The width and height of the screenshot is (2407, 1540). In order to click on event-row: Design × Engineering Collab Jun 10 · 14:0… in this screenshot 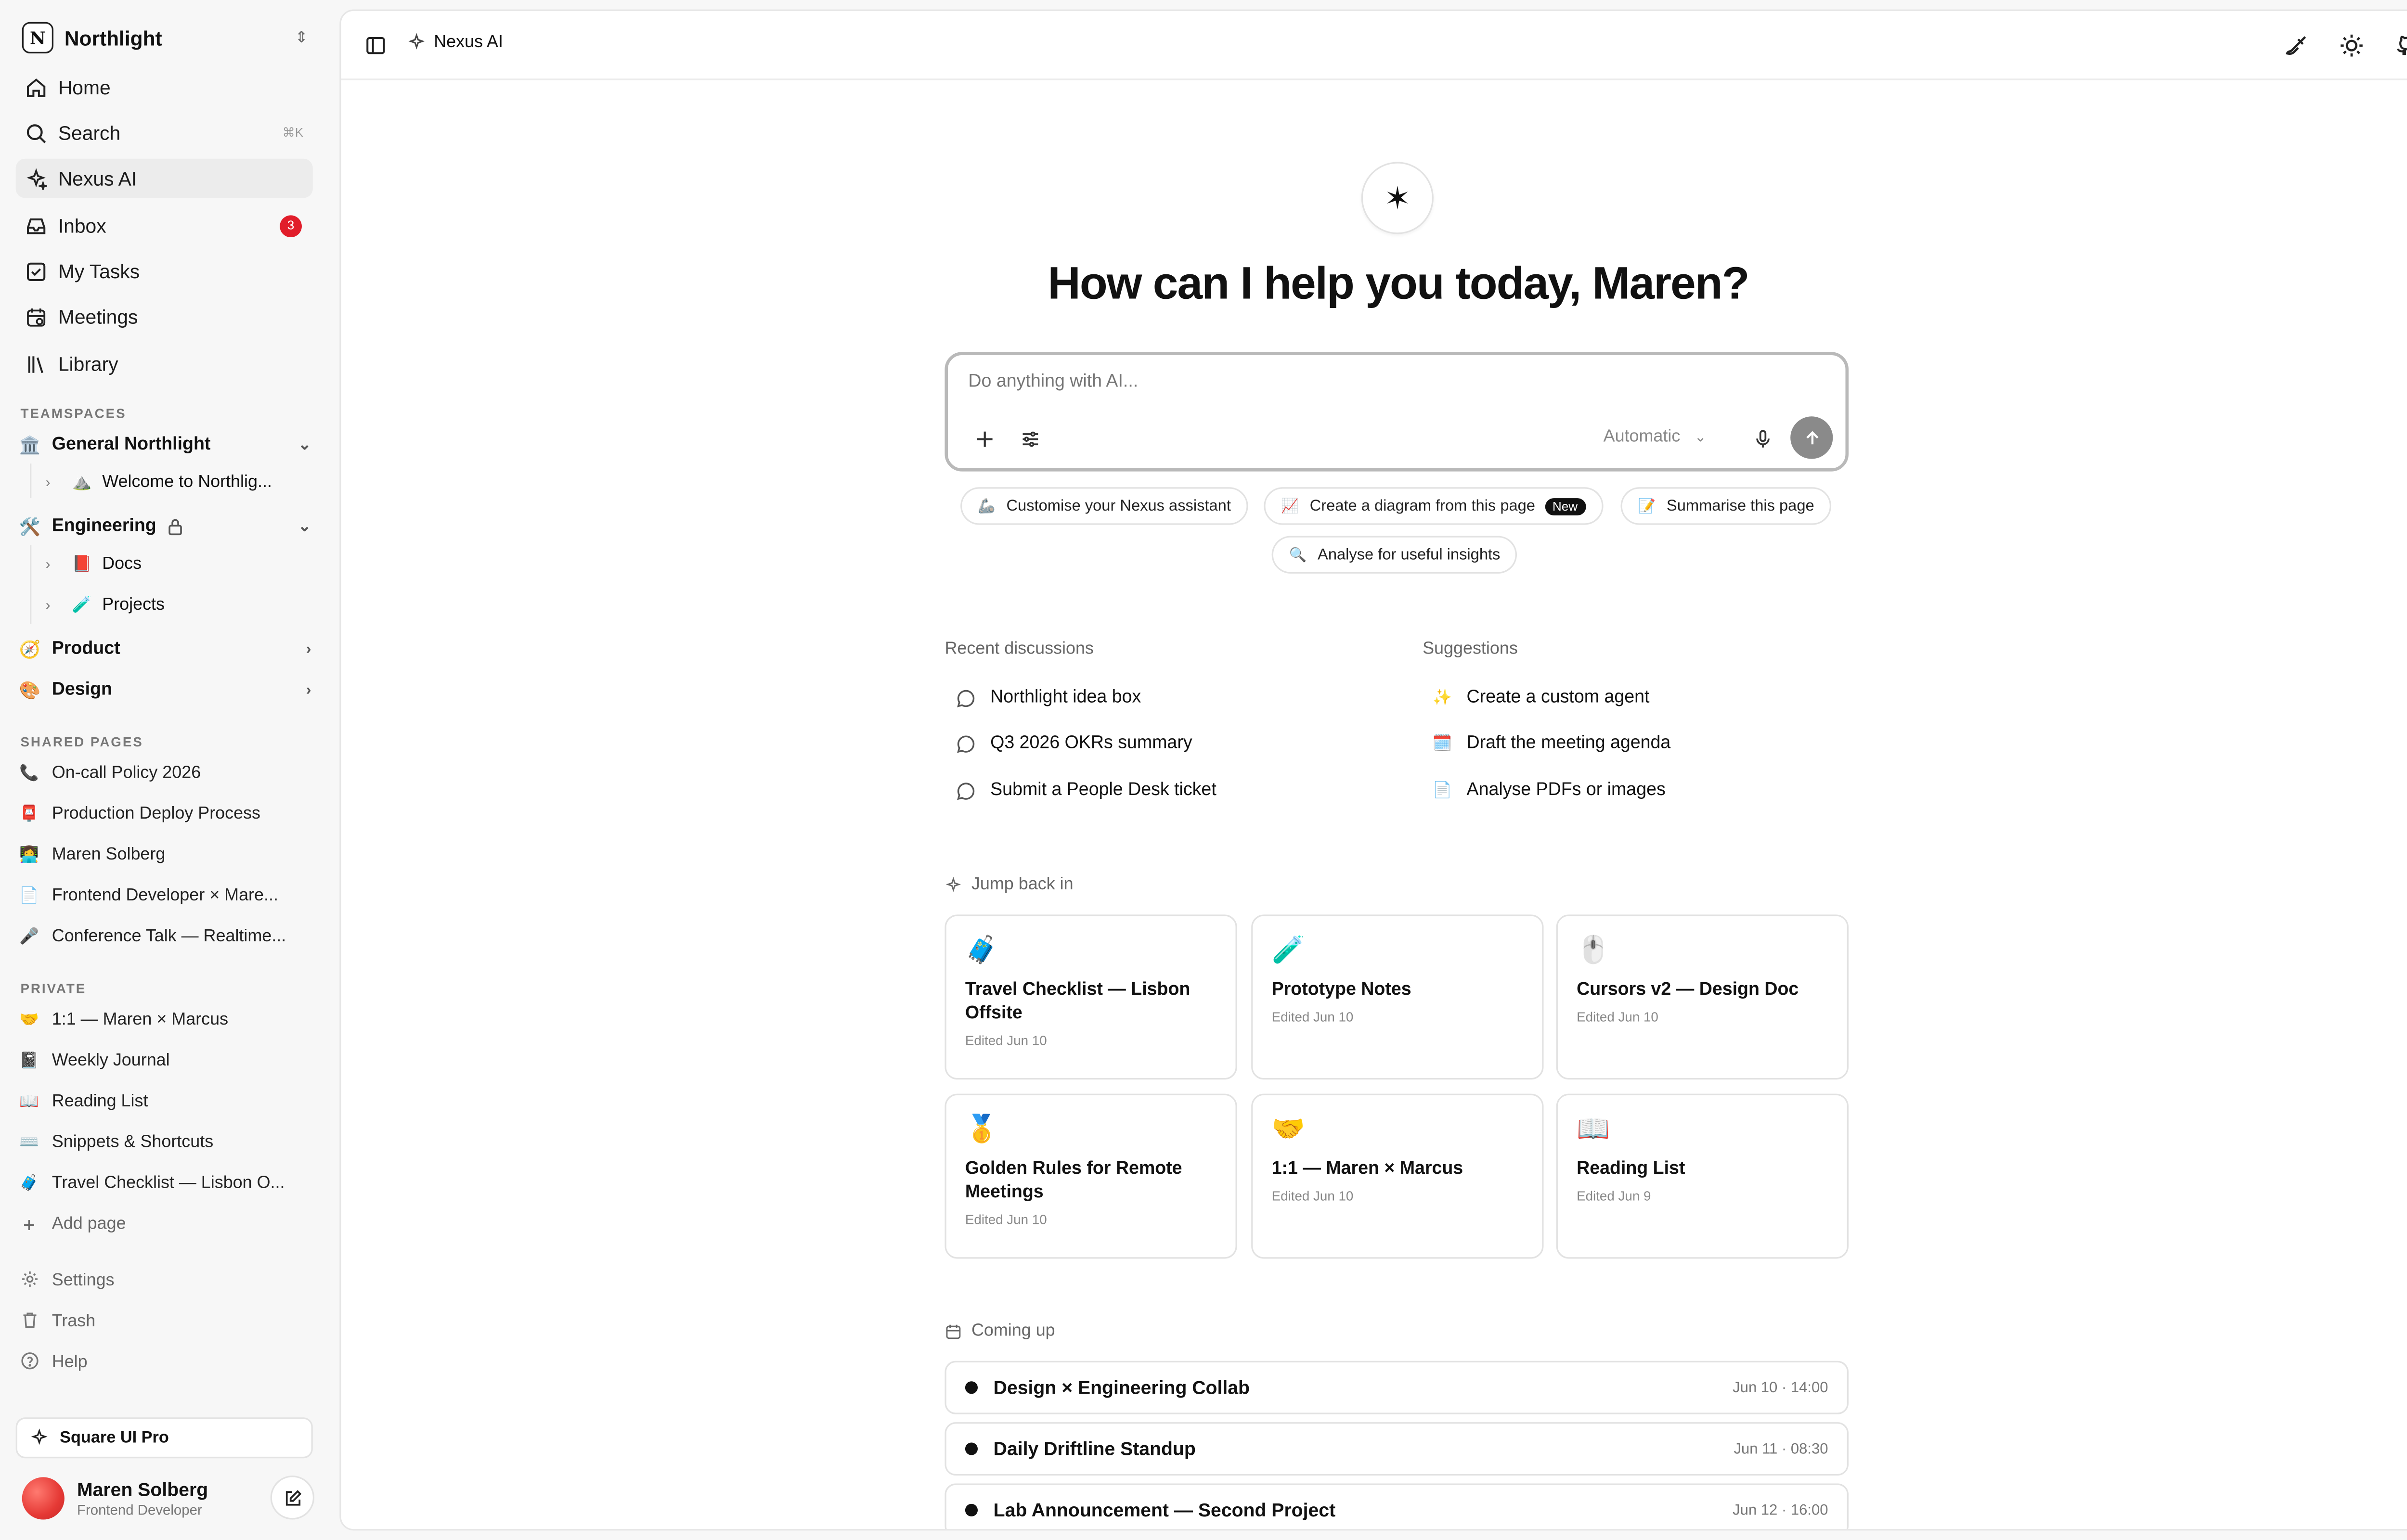, I will do `click(1397, 1387)`.